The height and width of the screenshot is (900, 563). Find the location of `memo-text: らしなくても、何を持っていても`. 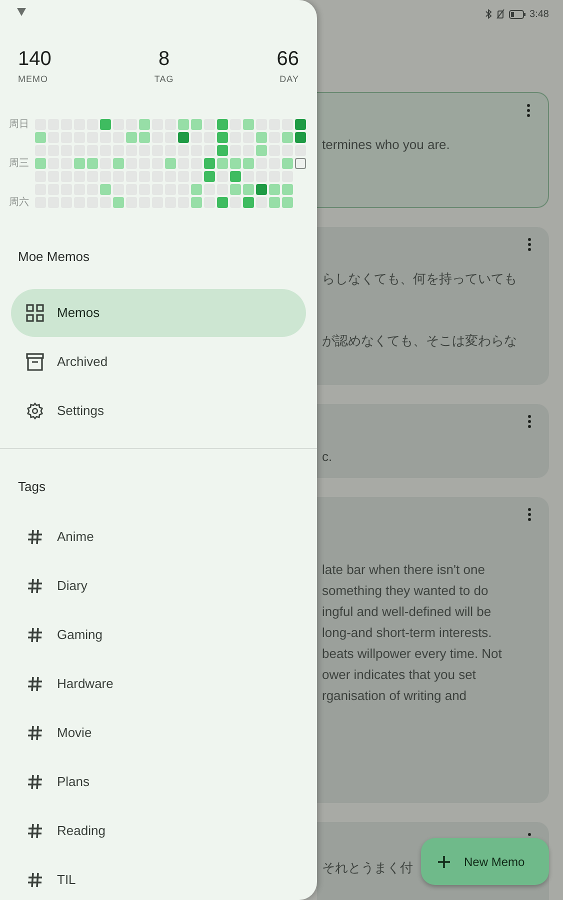

memo-text: らしなくても、何を持っていても is located at coordinates (419, 279).